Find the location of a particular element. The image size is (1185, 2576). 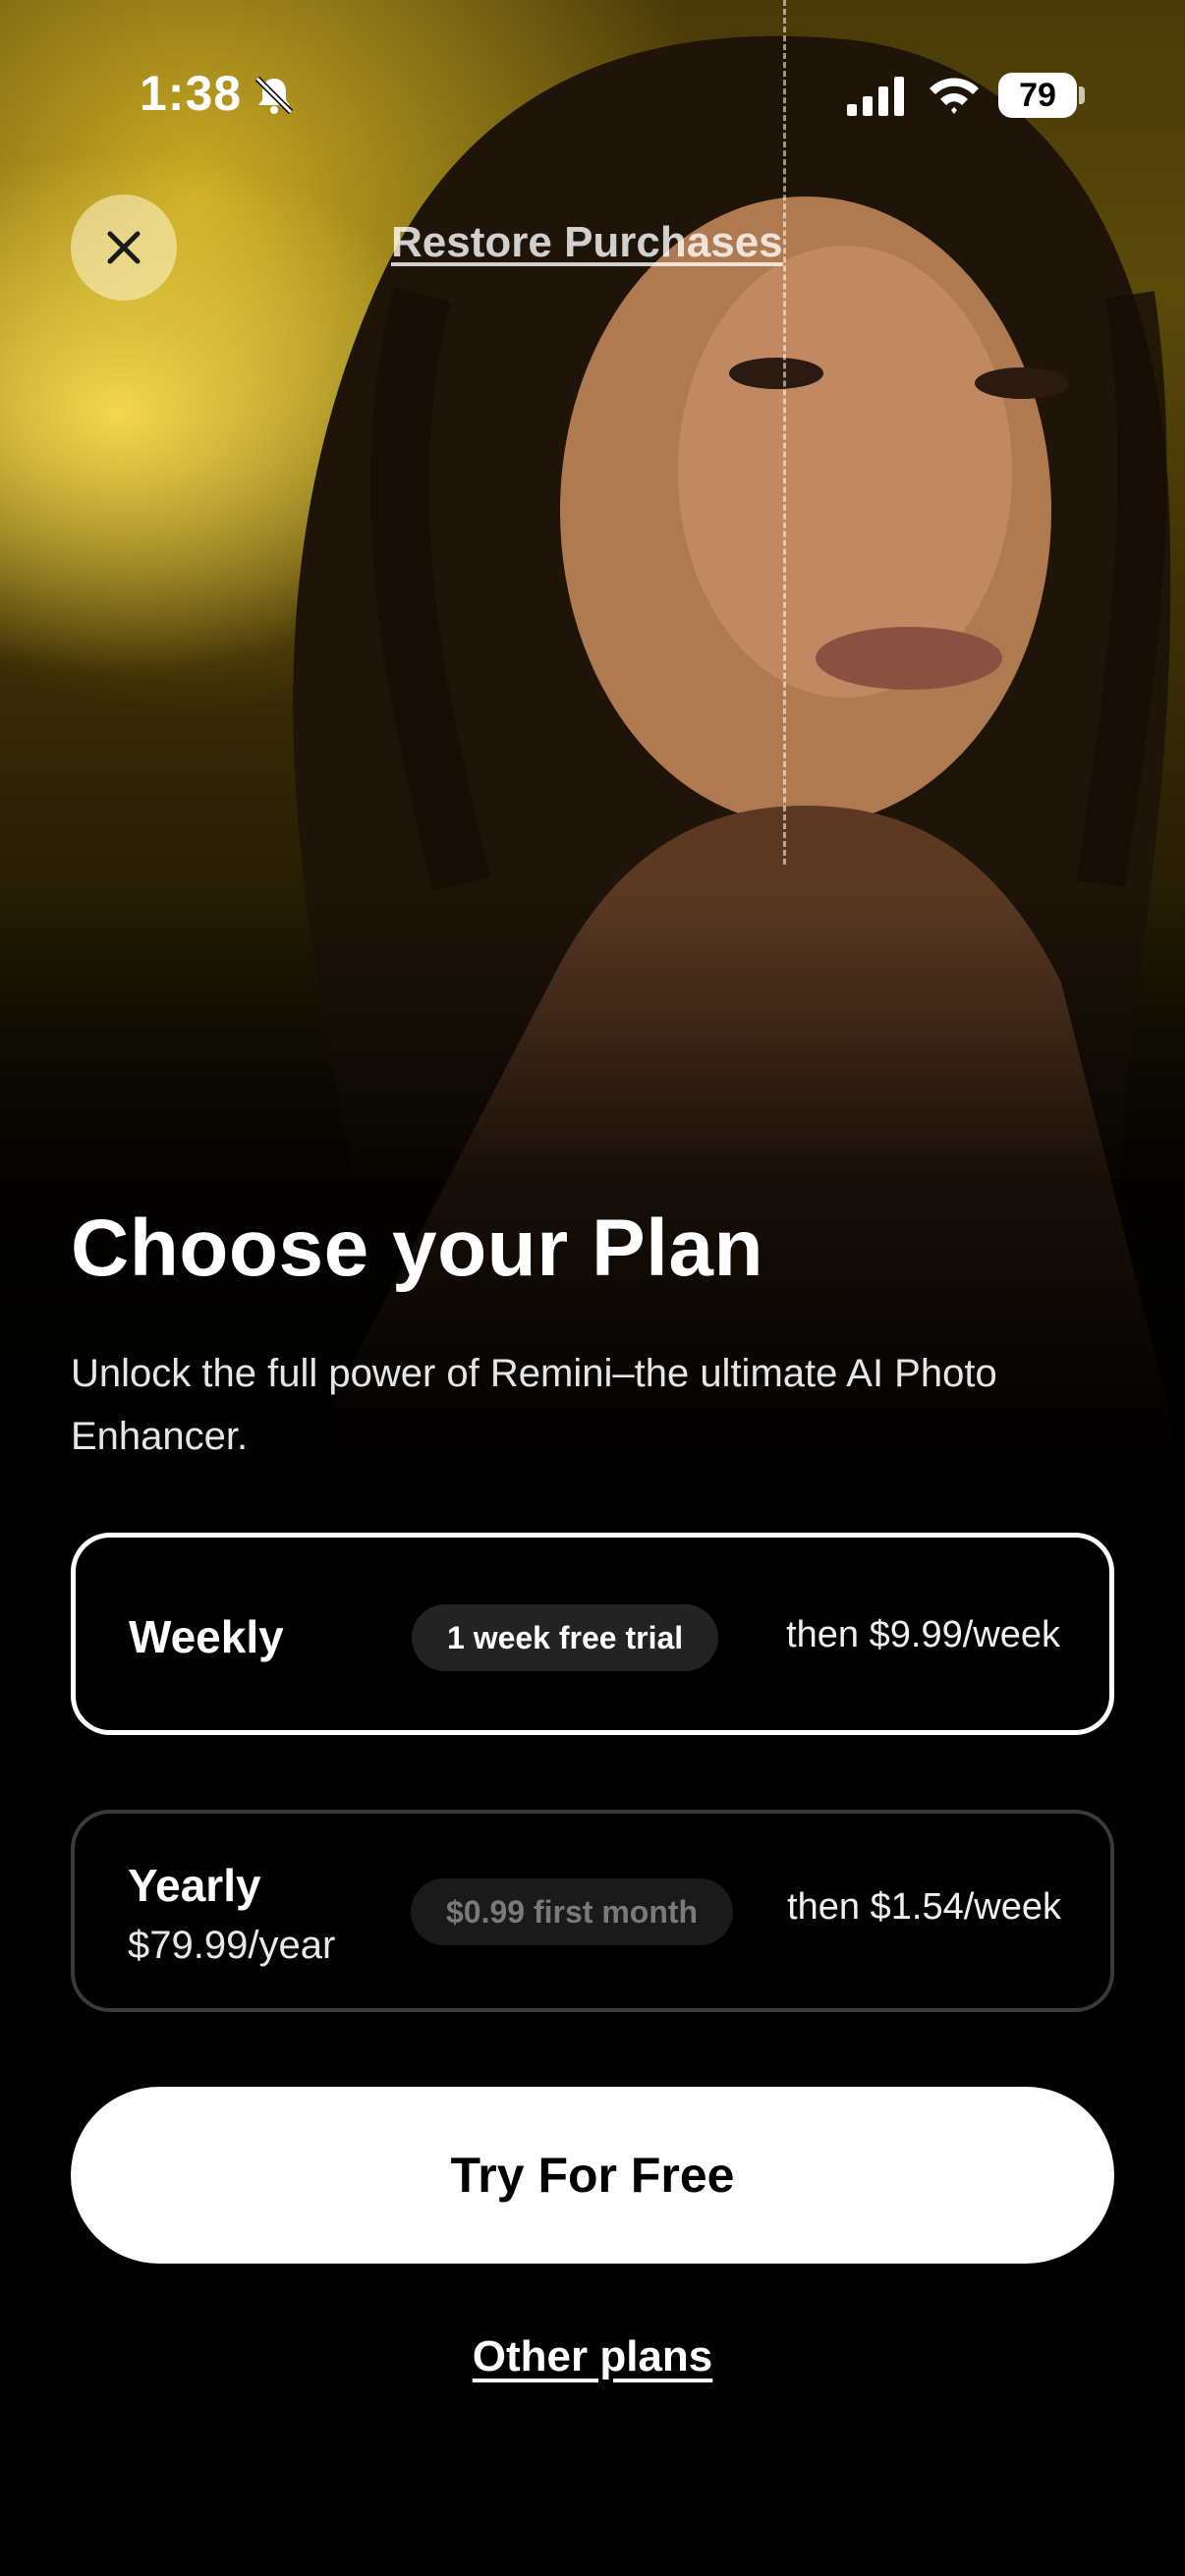

plan-option-weekly: Weekly 1 week free trial then $9.99/week is located at coordinates (592, 1634).